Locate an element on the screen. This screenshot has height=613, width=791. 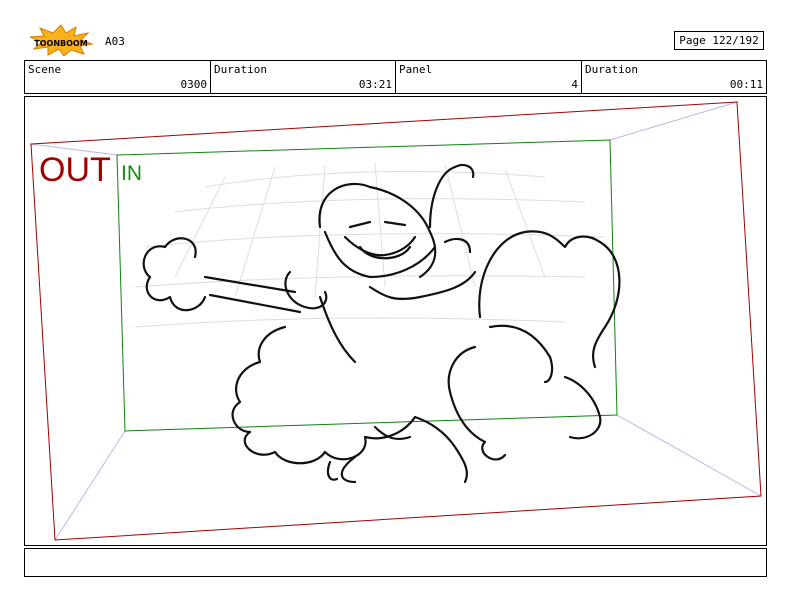
toonboom-logo: TOONBOOM is located at coordinates (61, 40).